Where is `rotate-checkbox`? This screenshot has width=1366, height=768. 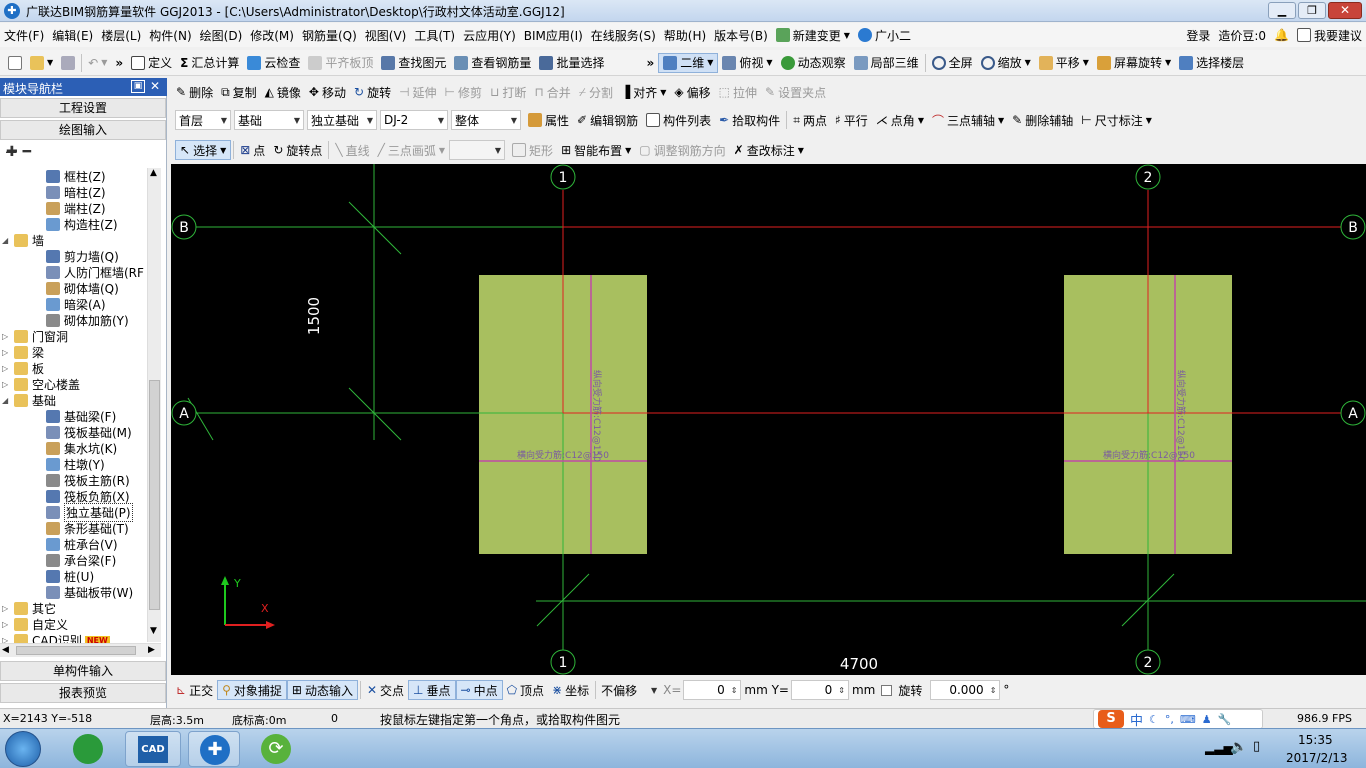
rotate-checkbox is located at coordinates (887, 690).